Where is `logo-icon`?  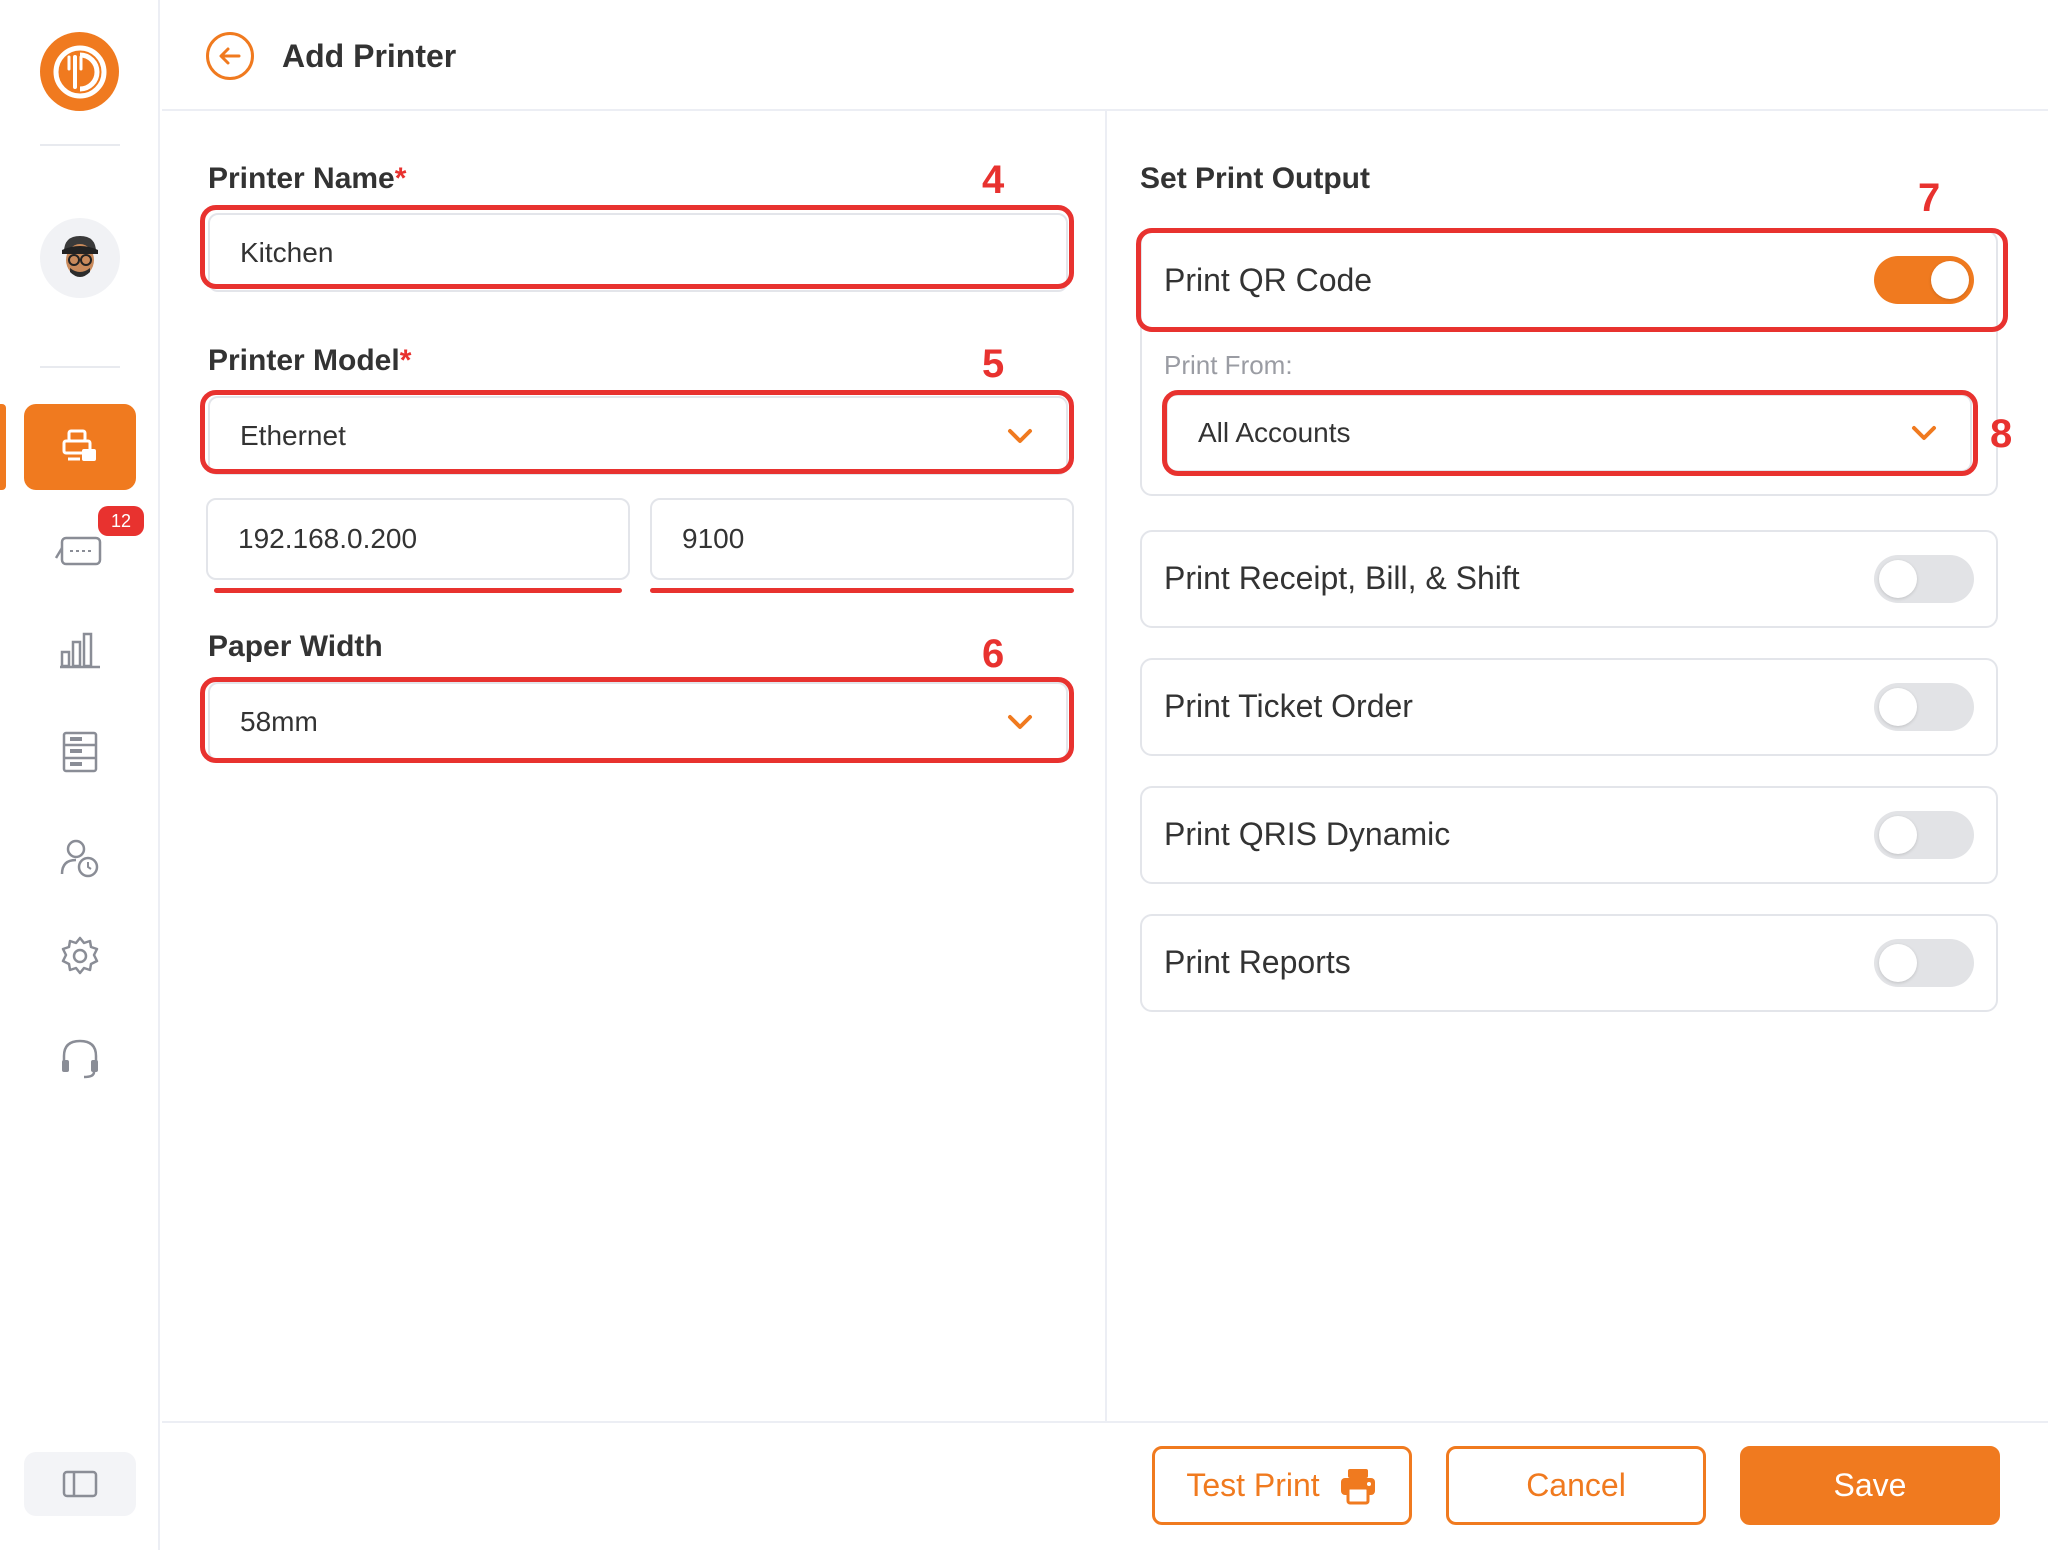
logo-icon is located at coordinates (79, 71).